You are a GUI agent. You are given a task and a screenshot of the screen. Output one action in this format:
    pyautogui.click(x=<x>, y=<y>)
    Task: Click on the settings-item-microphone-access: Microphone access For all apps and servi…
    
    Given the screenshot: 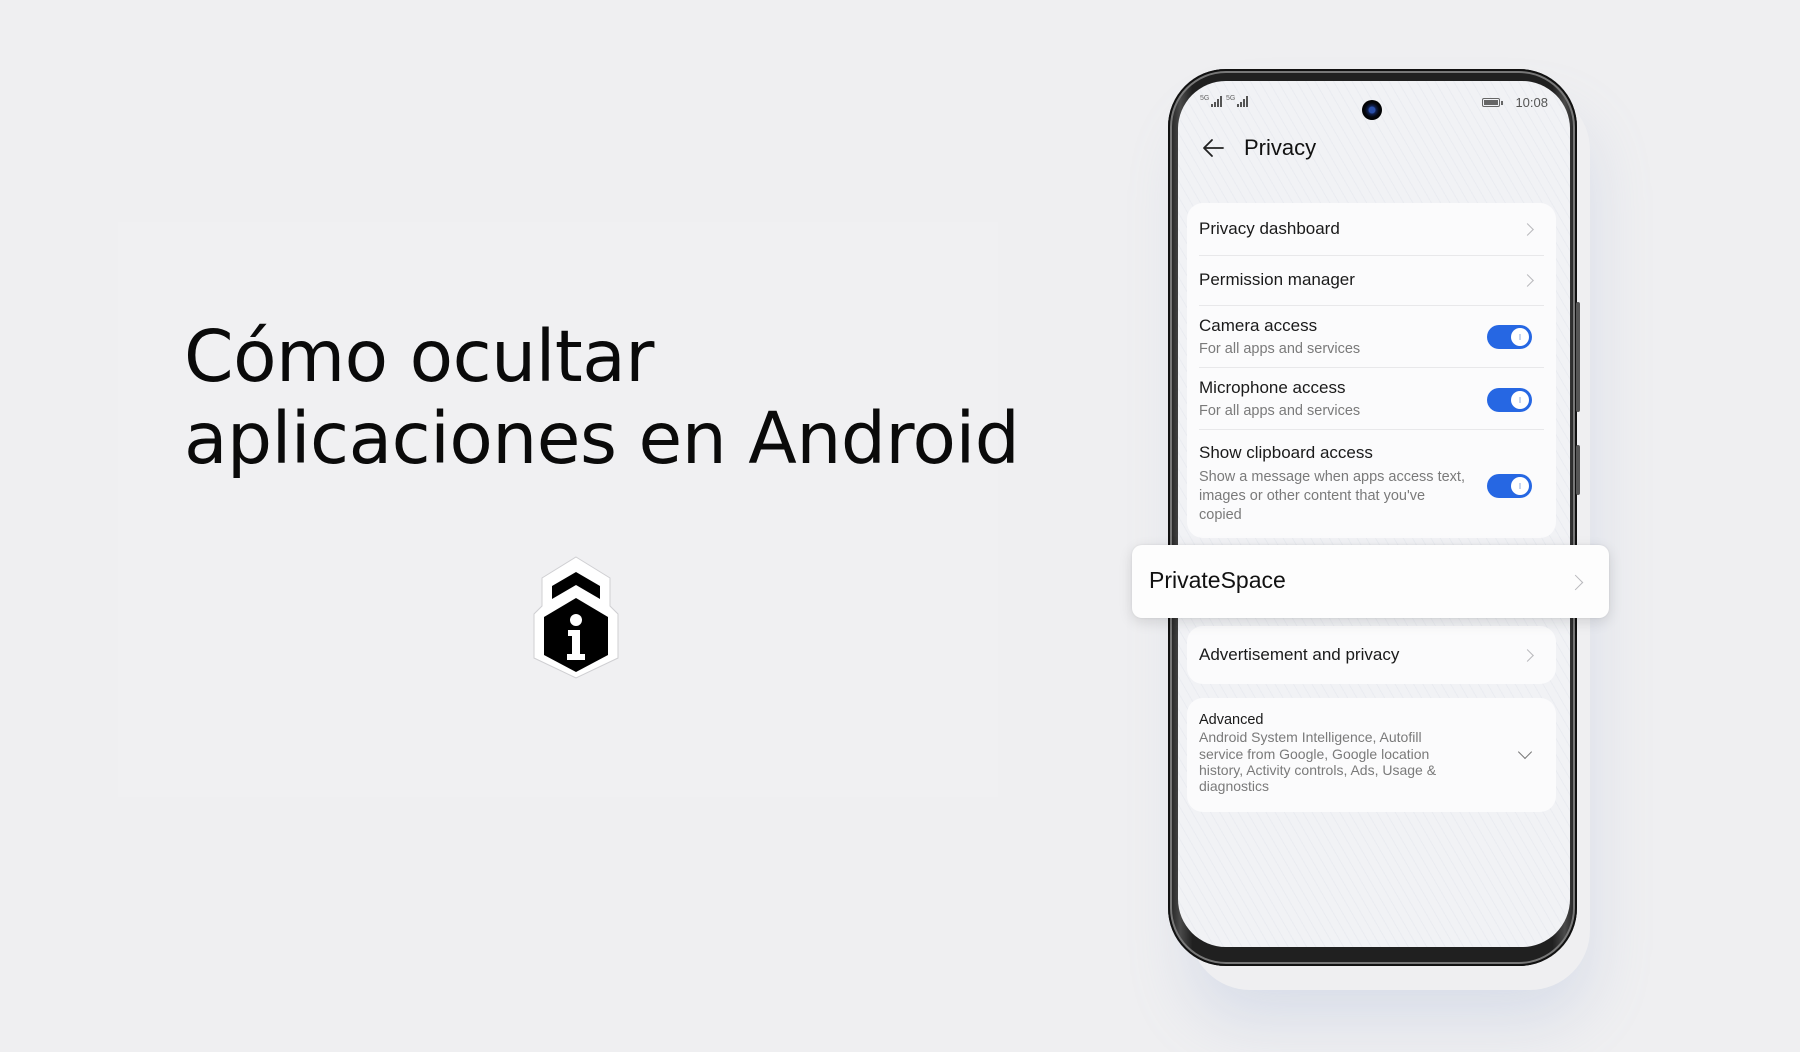 What is the action you would take?
    pyautogui.click(x=1371, y=398)
    